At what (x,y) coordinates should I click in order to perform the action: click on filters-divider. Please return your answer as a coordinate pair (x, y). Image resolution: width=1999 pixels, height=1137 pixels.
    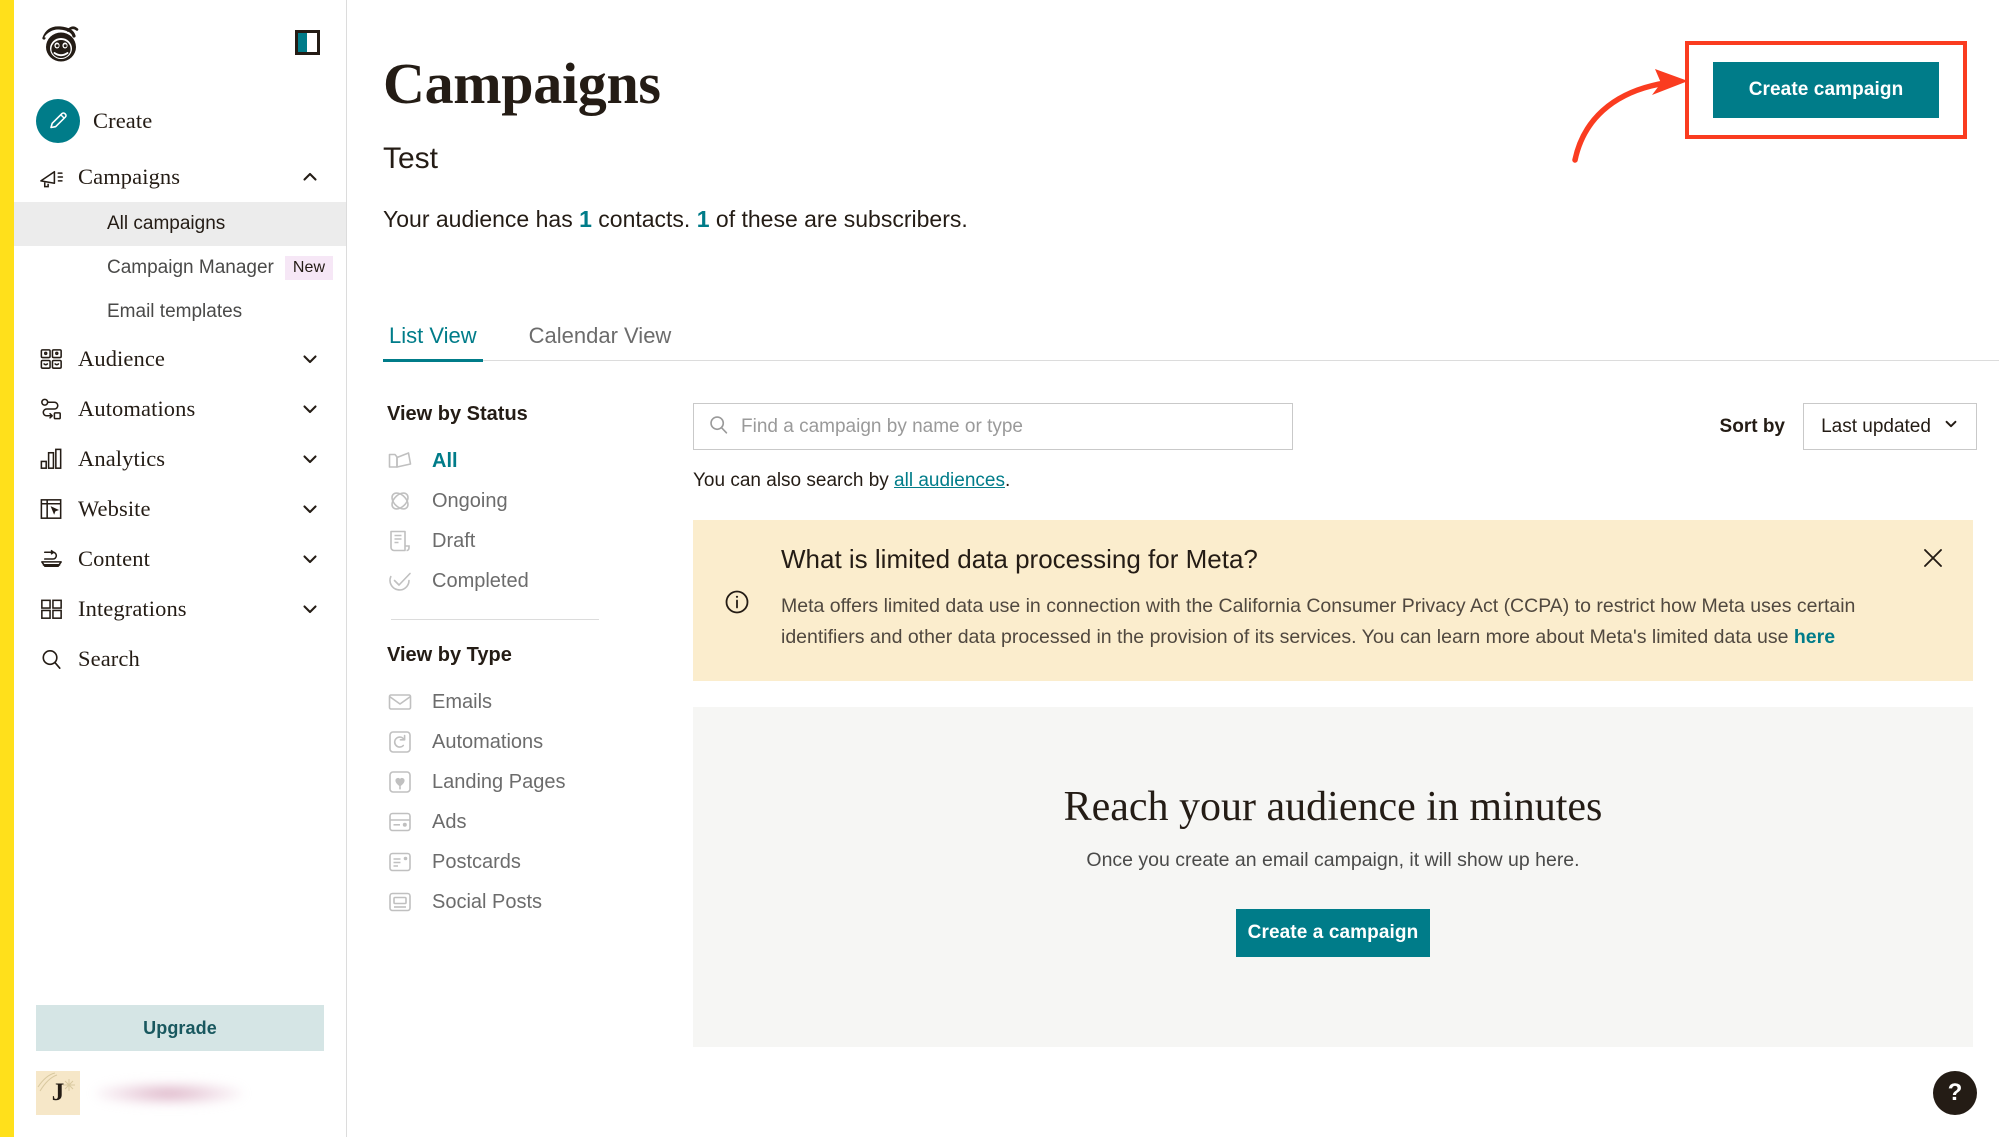
    Looking at the image, I should click on (495, 619).